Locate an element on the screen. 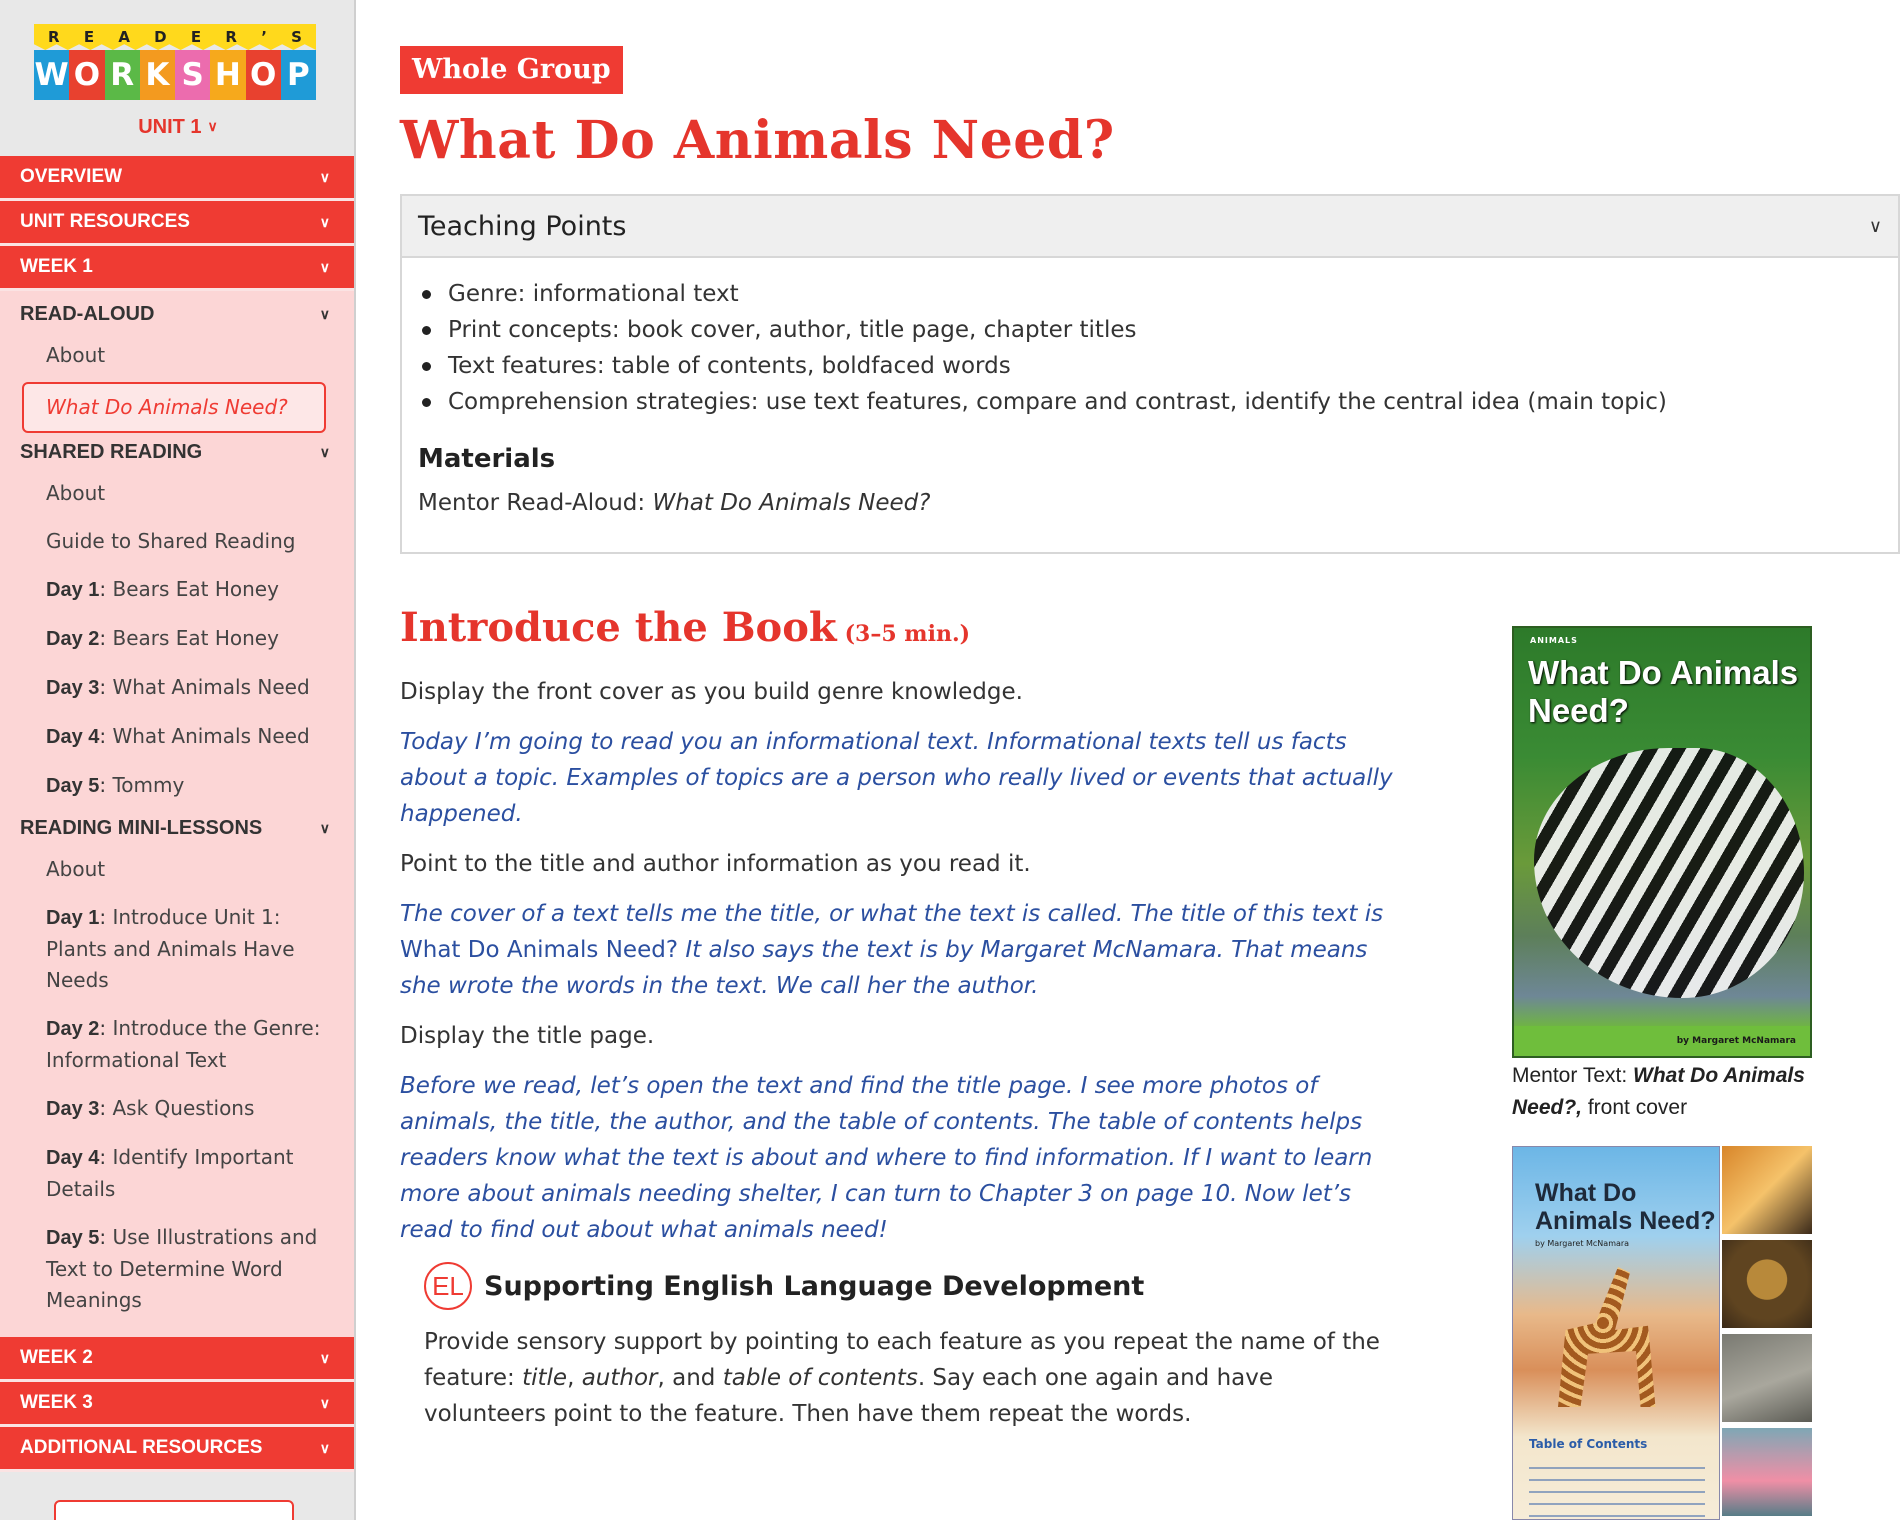 This screenshot has width=1900, height=1520. nav-item-active-what-do-animals-need: What Do Animals Need? is located at coordinates (174, 407).